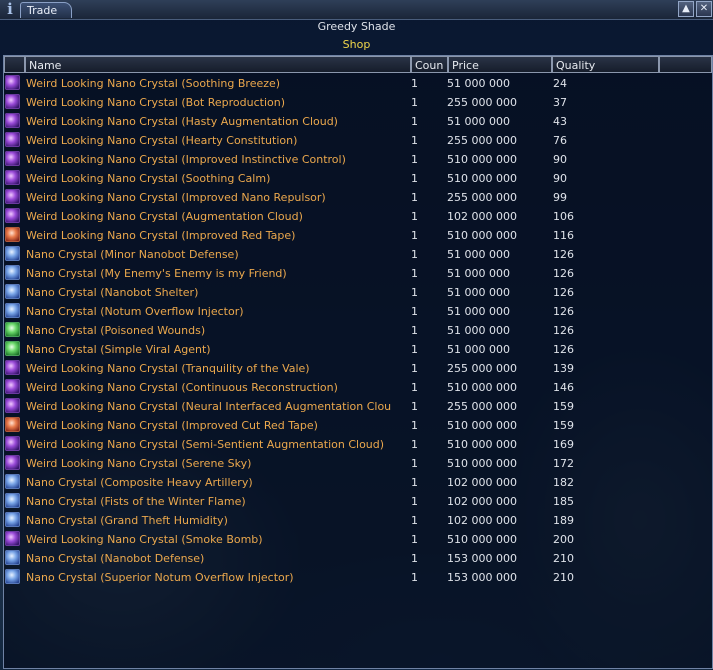 This screenshot has width=713, height=670. What do you see at coordinates (563, 387) in the screenshot?
I see `item-quality-cell: 146` at bounding box center [563, 387].